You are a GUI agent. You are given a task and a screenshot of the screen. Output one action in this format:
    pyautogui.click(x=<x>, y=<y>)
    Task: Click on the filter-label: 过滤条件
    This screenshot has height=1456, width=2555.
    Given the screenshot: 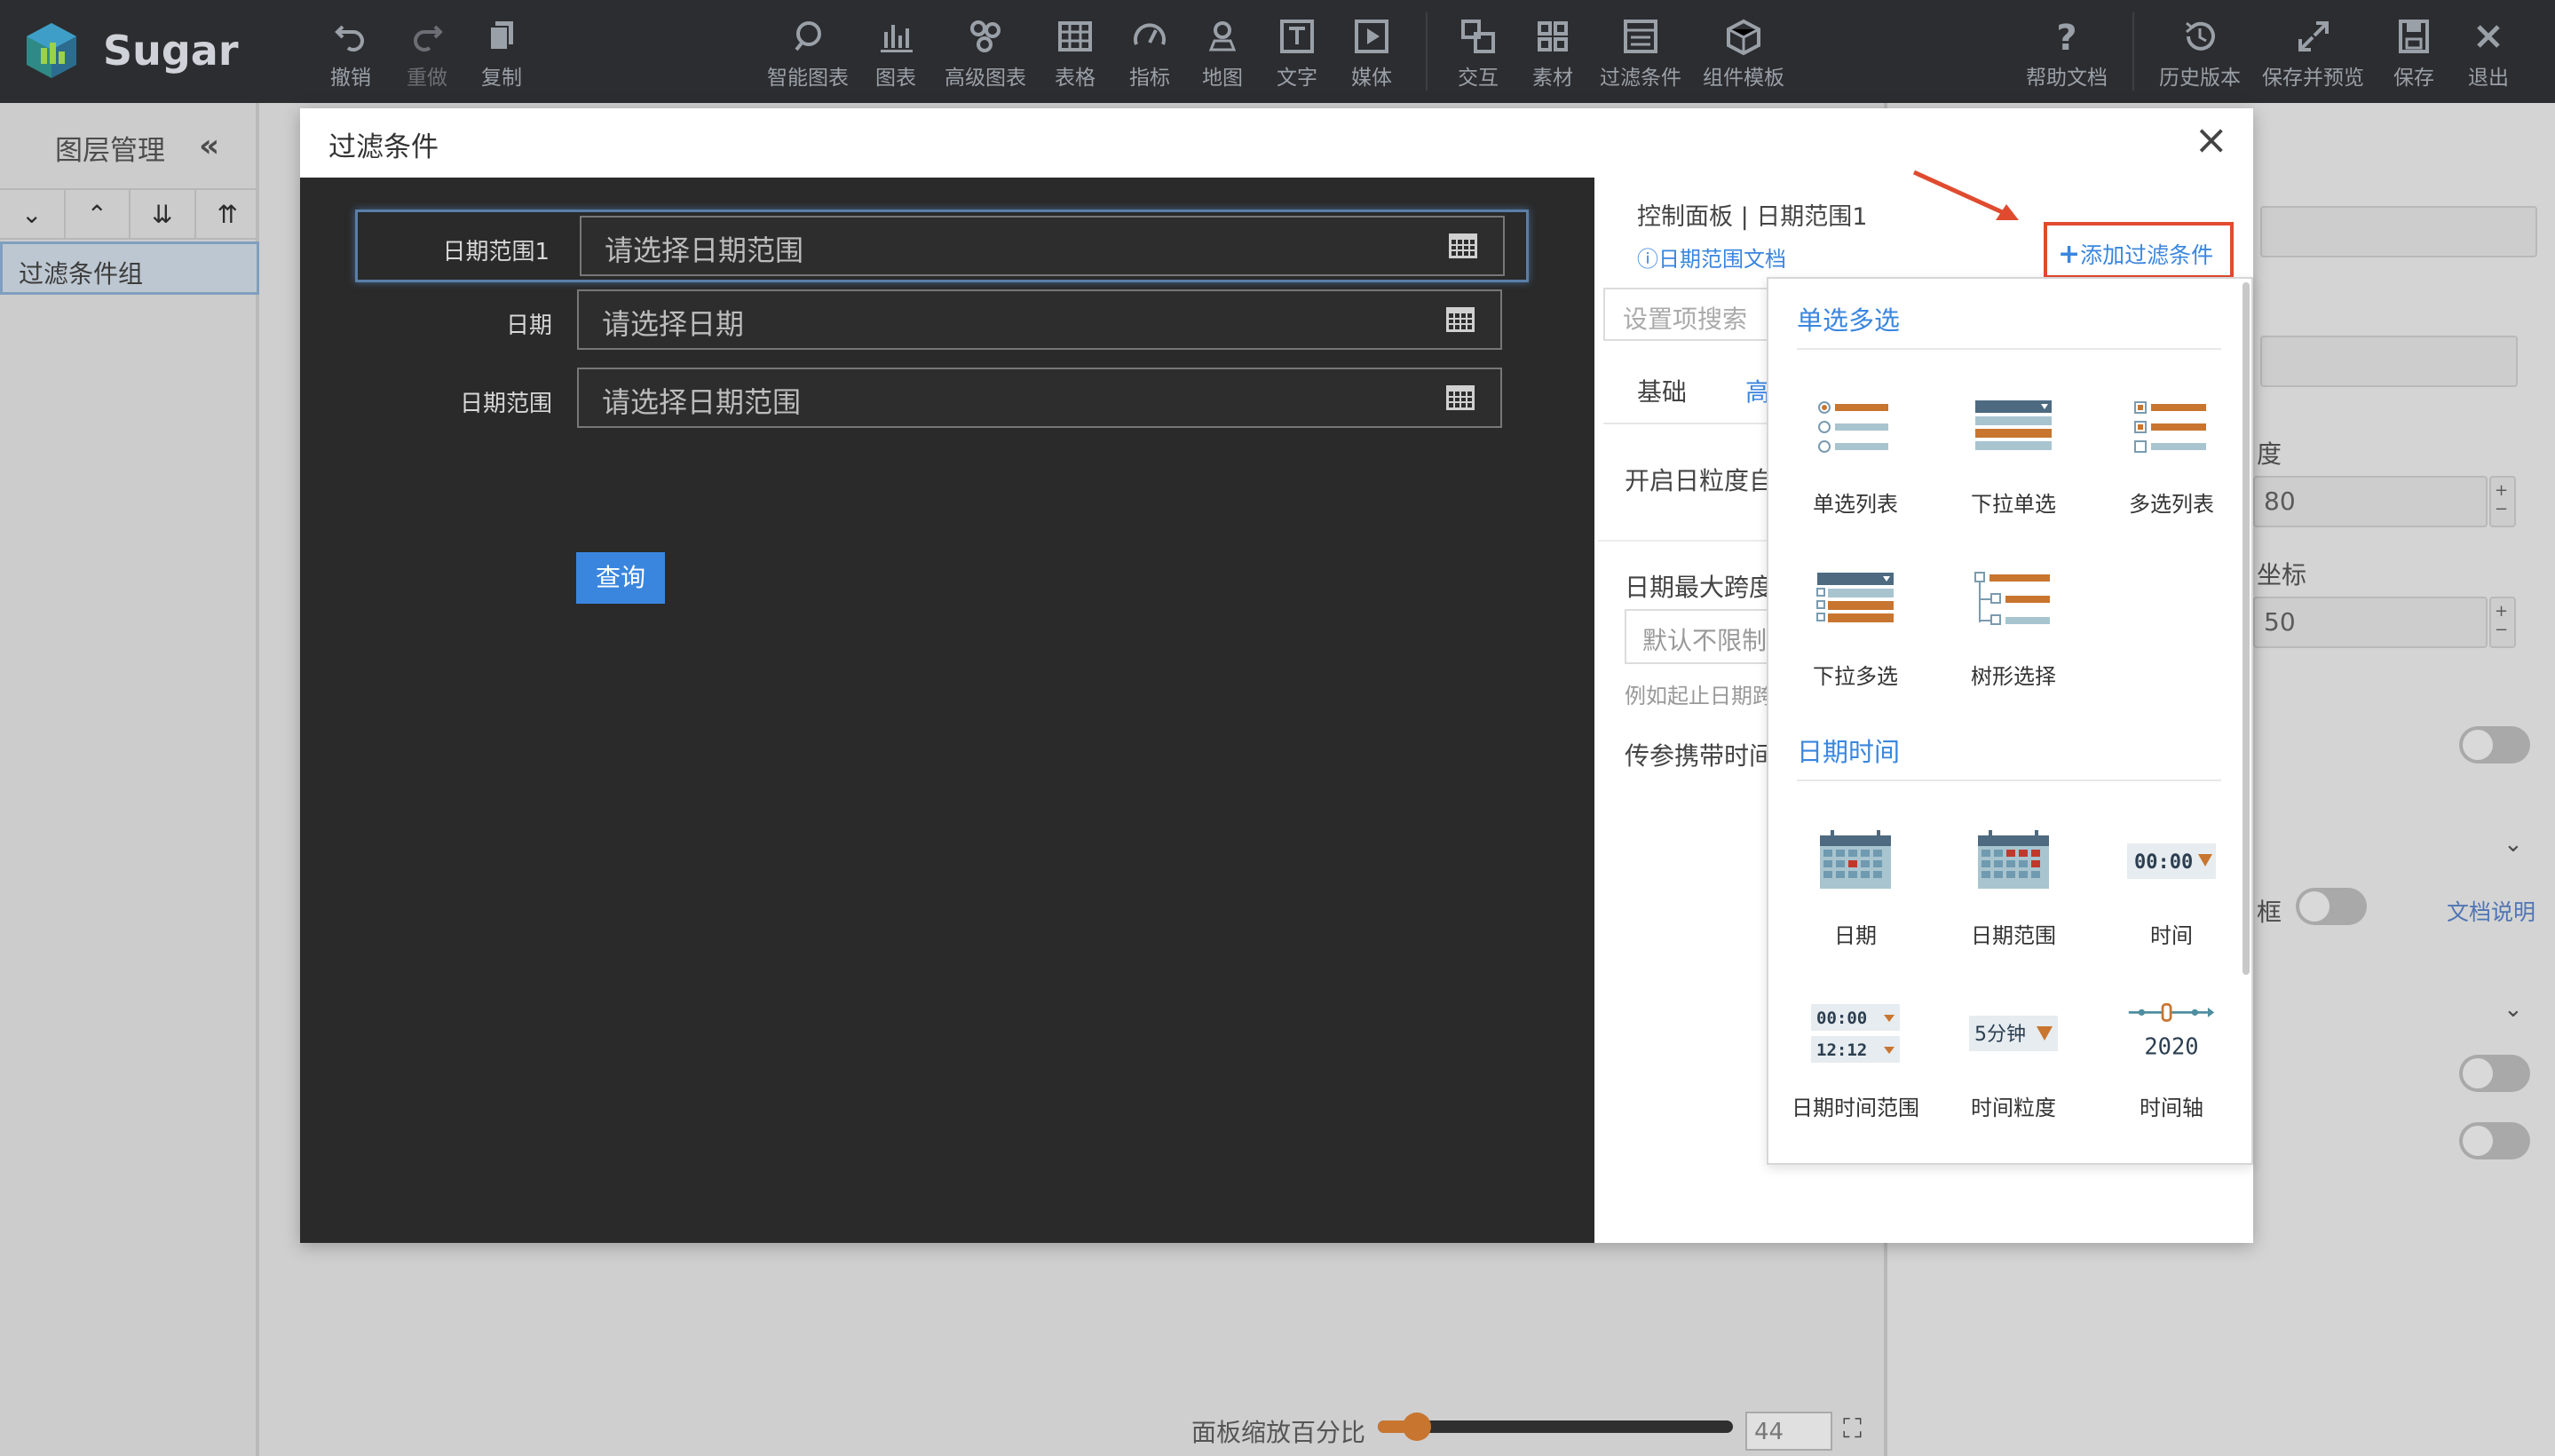 What is the action you would take?
    pyautogui.click(x=1640, y=78)
    